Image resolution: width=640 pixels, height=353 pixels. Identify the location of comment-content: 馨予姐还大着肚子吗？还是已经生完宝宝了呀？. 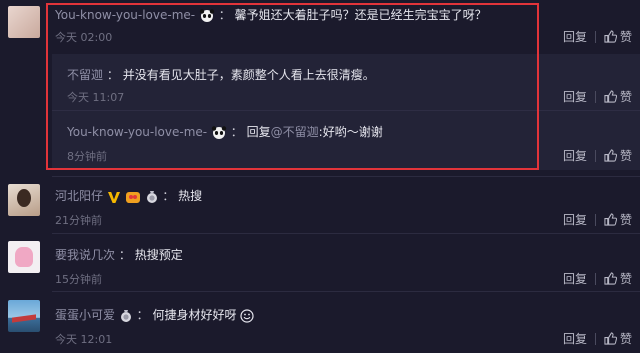
(360, 15).